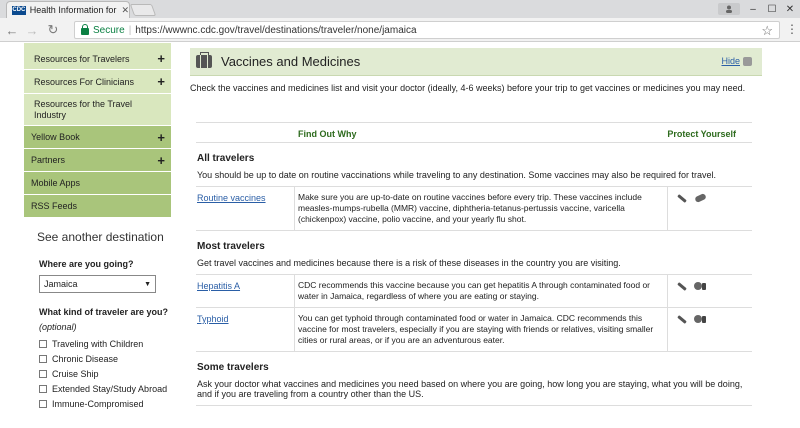  Describe the element at coordinates (61, 284) in the screenshot. I see `destination-value: Jamaica` at that location.